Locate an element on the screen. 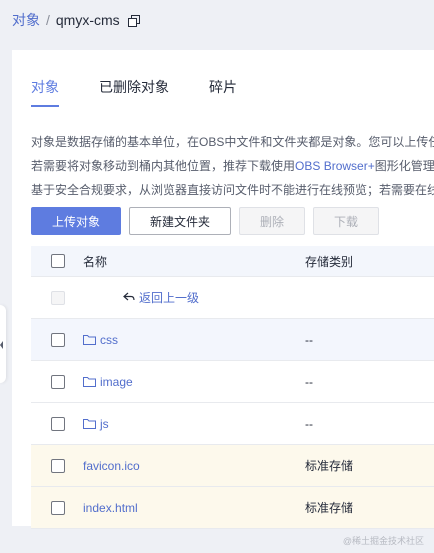 Image resolution: width=434 pixels, height=553 pixels. obs-browser-link: OBS Browser+ is located at coordinates (335, 166).